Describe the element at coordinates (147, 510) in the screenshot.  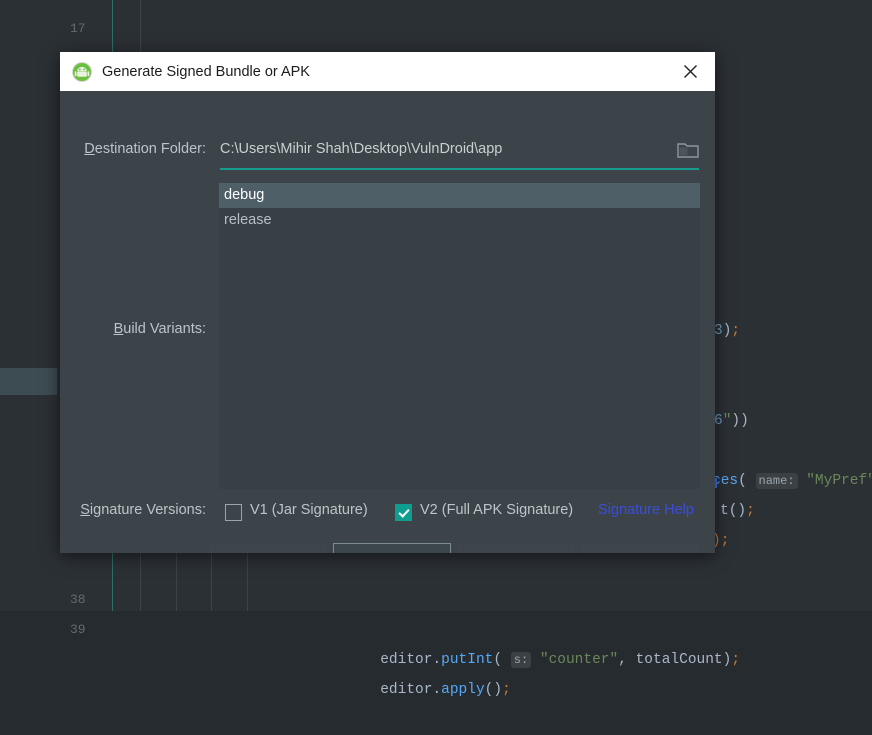
I see `signature-versions-label-rest: ignature Versions:` at that location.